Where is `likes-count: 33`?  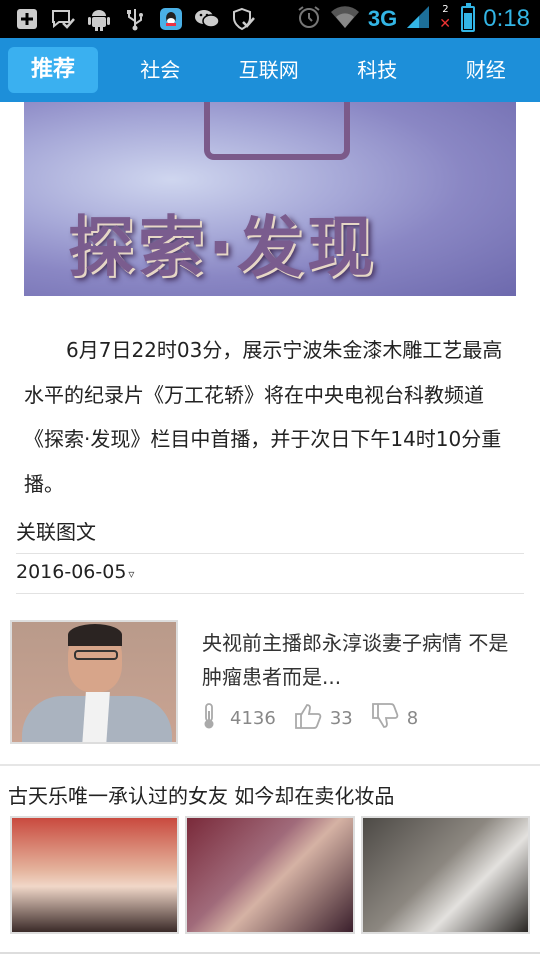
likes-count: 33 is located at coordinates (341, 718).